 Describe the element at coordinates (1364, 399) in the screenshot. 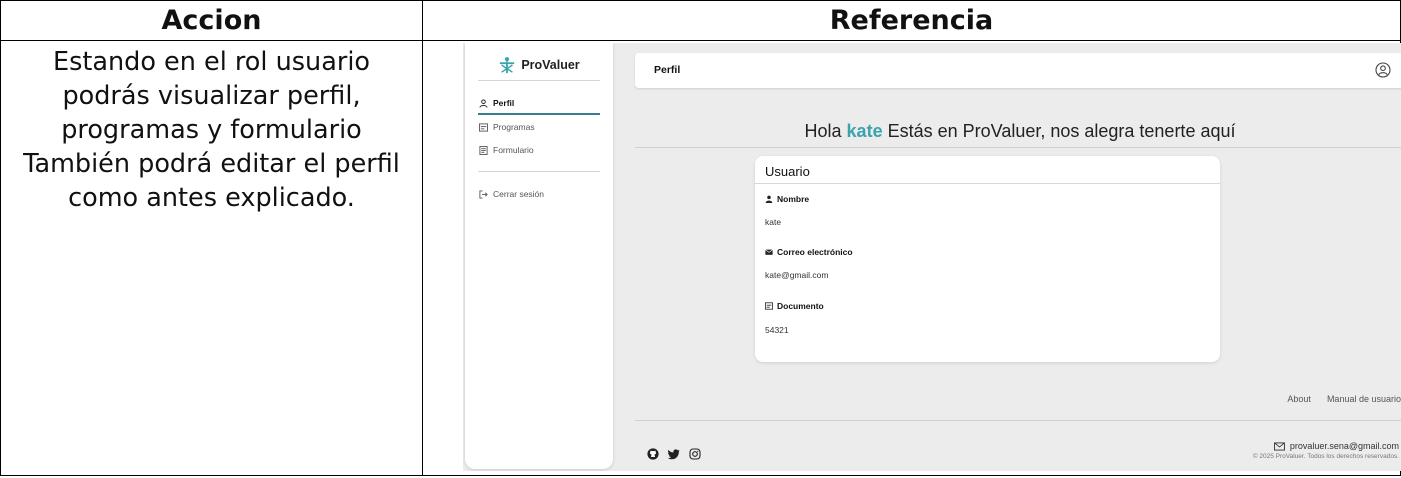

I see `manual-link: Manual de usuario` at that location.